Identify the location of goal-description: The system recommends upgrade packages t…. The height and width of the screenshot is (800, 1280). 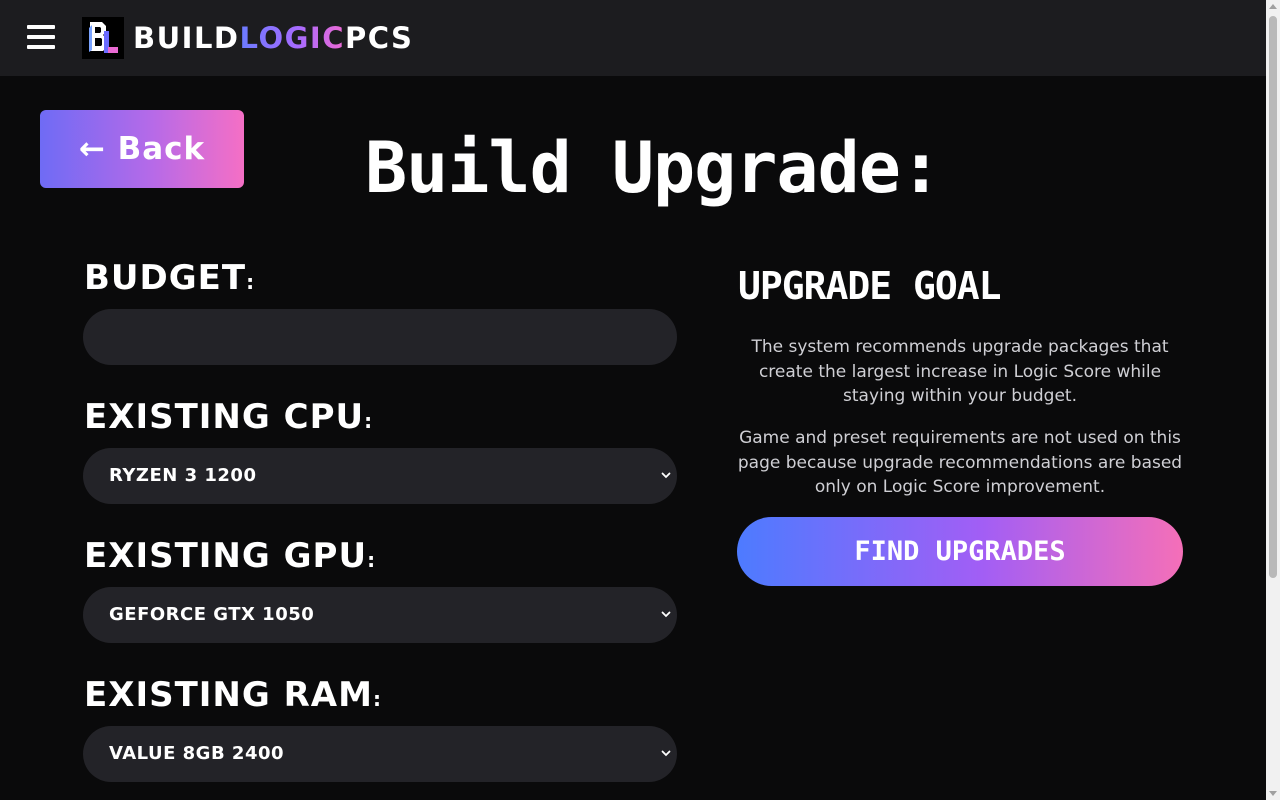
(960, 371).